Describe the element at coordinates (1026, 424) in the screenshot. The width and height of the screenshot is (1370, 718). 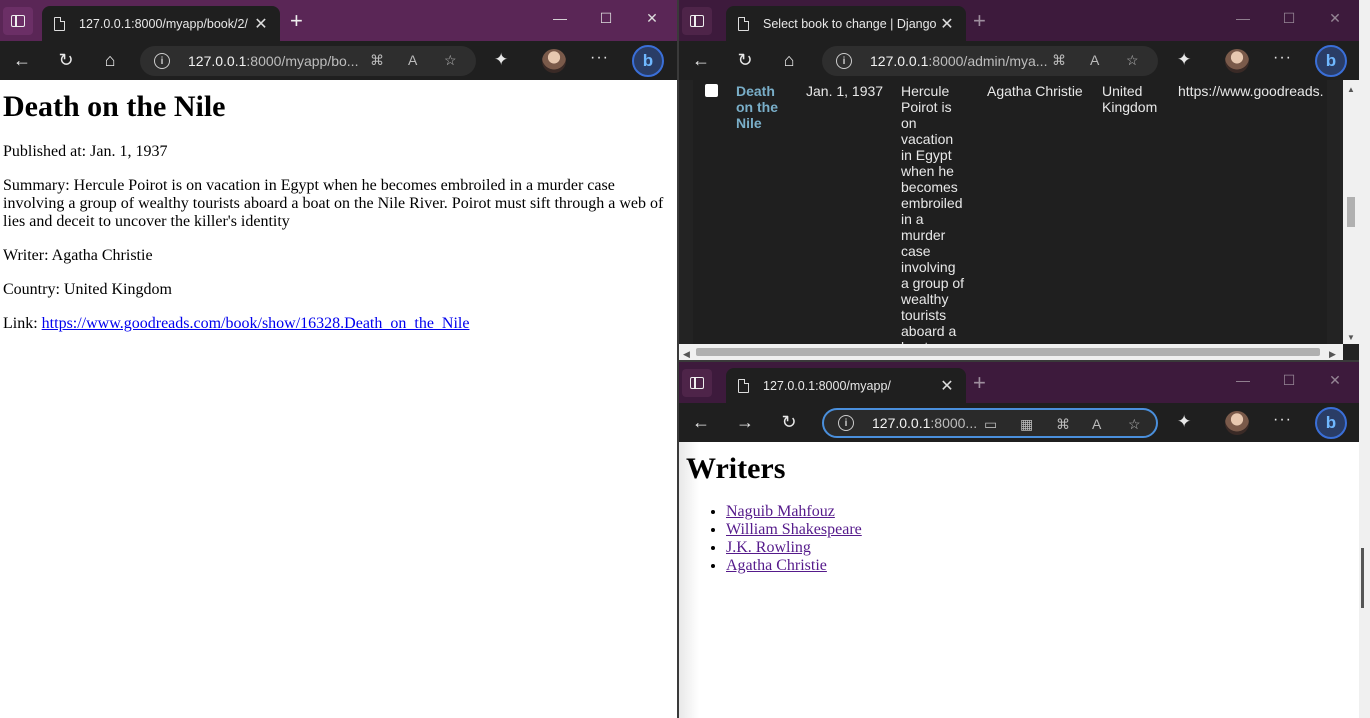
I see `qr-code-icon: ▦` at that location.